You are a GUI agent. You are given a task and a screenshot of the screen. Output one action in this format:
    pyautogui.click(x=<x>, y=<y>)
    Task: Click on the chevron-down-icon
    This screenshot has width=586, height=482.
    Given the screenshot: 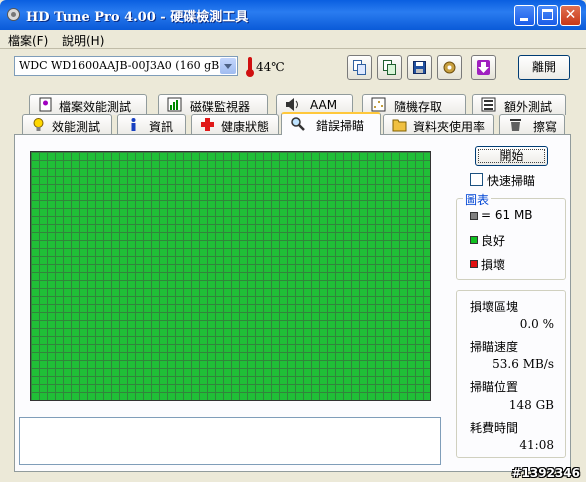 What is the action you would take?
    pyautogui.click(x=228, y=66)
    